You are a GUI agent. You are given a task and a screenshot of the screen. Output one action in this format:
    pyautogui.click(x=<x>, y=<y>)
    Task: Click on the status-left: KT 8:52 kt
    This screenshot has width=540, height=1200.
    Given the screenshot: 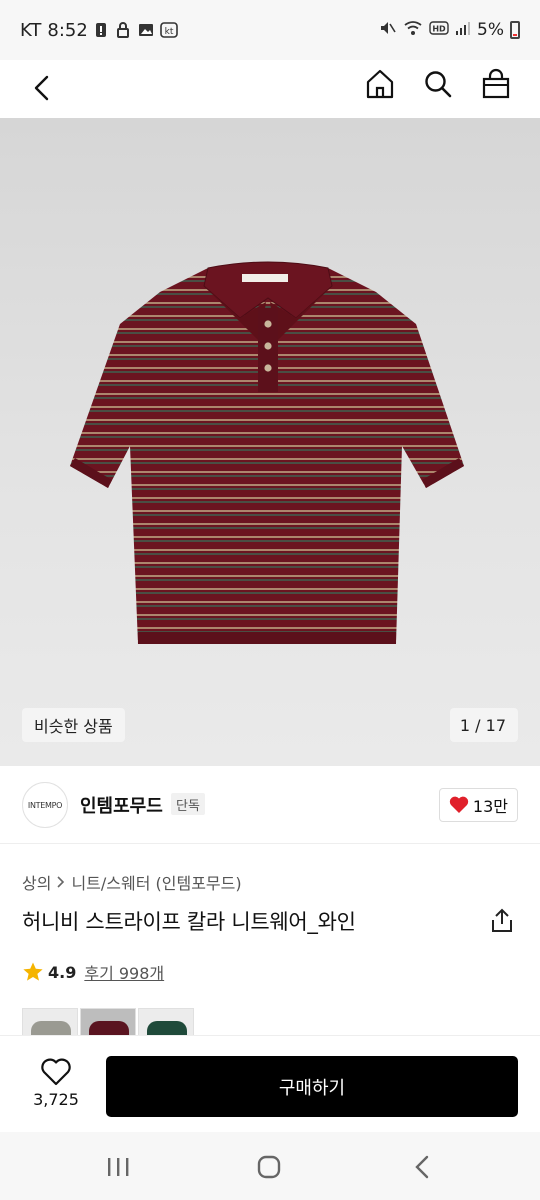 What is the action you would take?
    pyautogui.click(x=99, y=30)
    